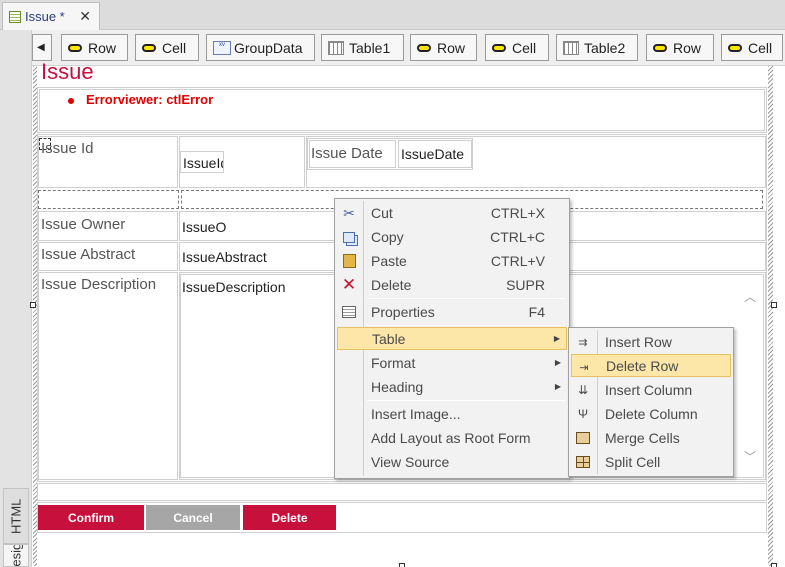 The image size is (785, 567). Describe the element at coordinates (517, 212) in the screenshot. I see `menu-item-shortcut: CTRL+X` at that location.